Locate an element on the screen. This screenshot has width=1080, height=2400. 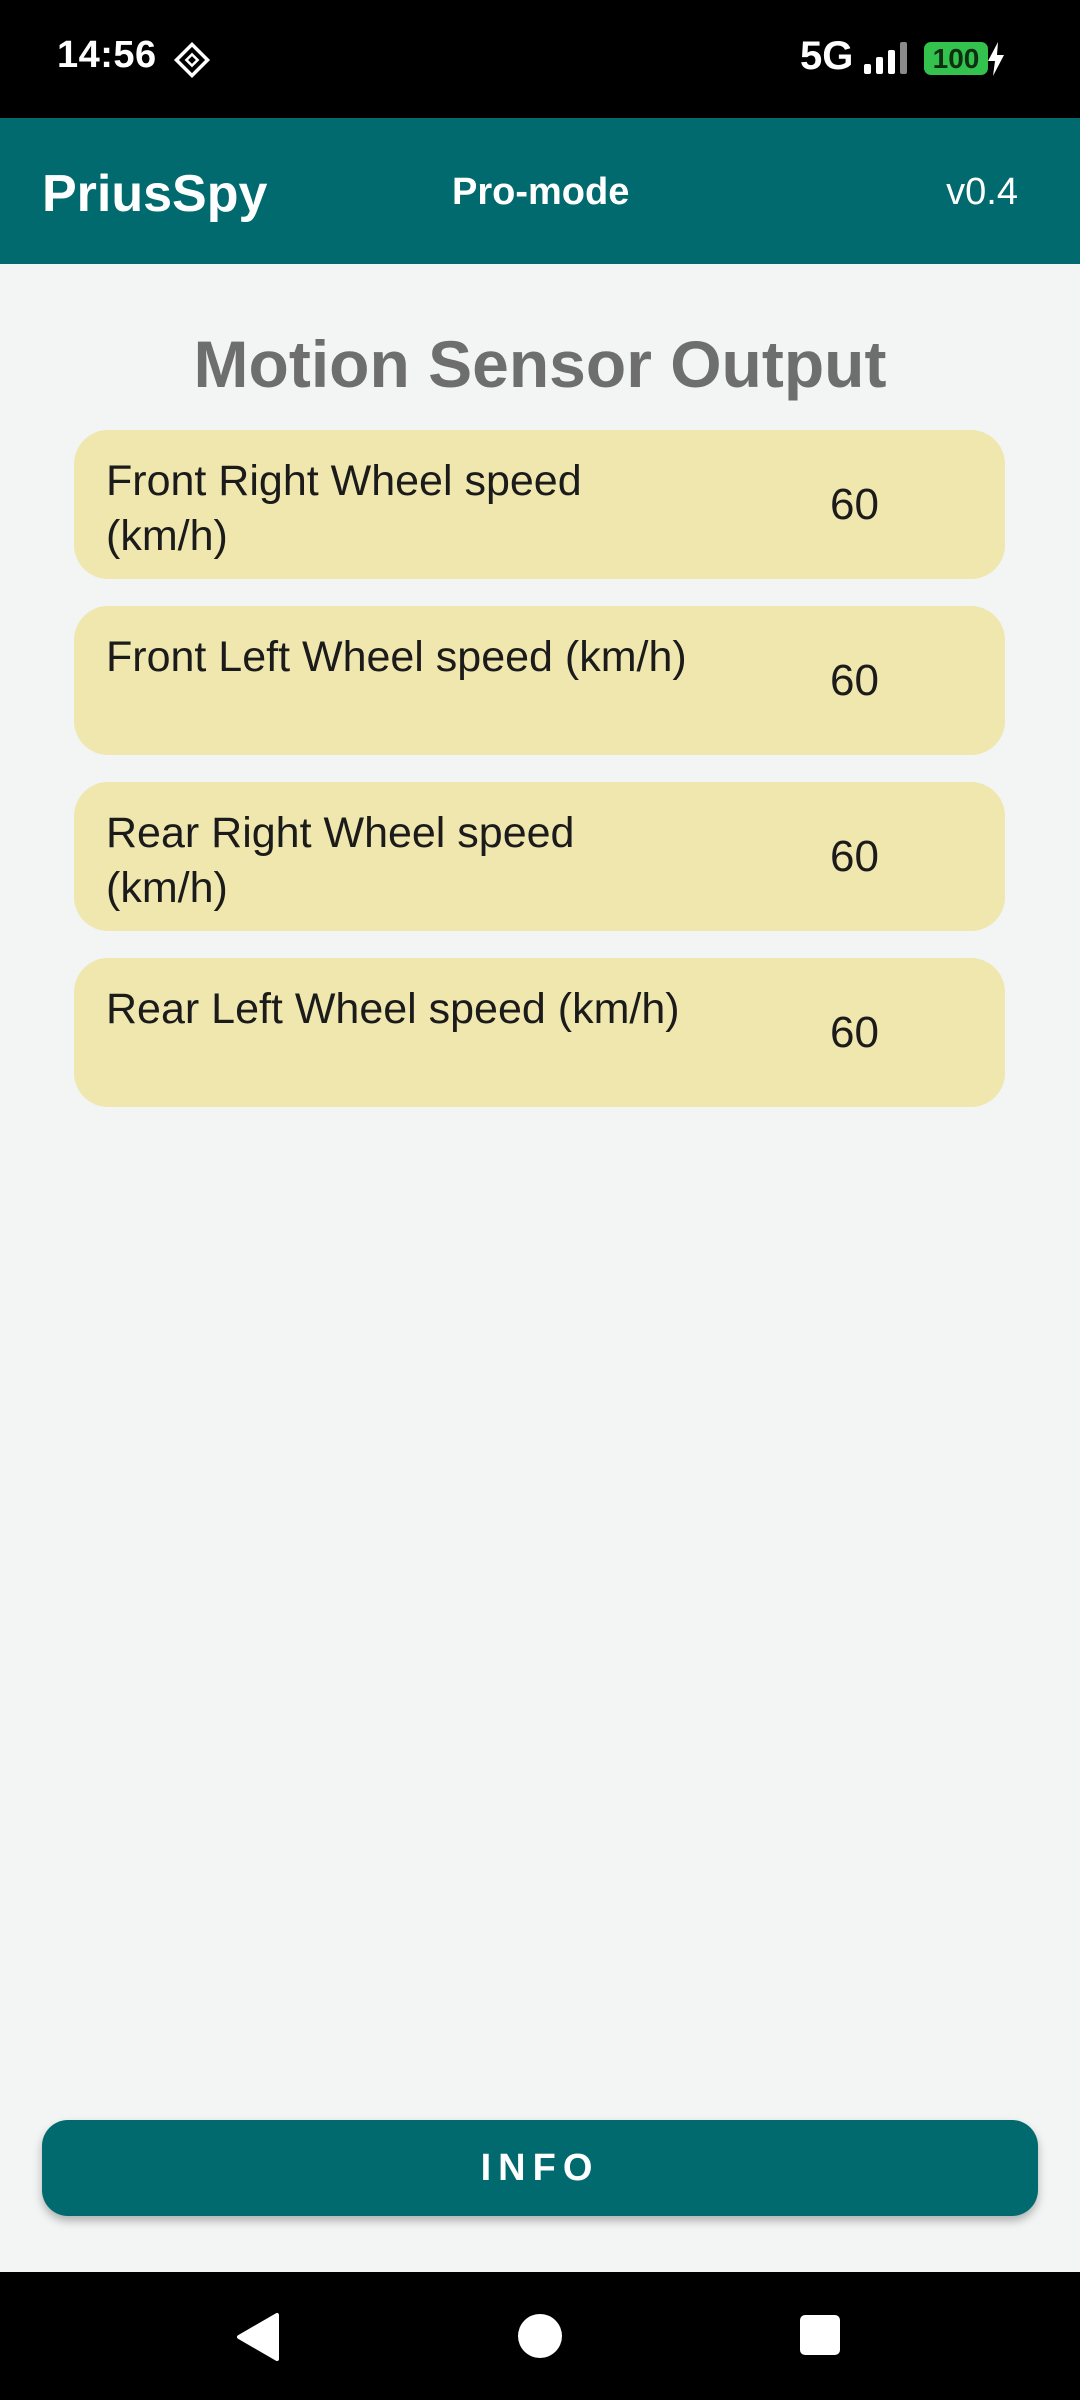
network-type: 5G is located at coordinates (827, 56).